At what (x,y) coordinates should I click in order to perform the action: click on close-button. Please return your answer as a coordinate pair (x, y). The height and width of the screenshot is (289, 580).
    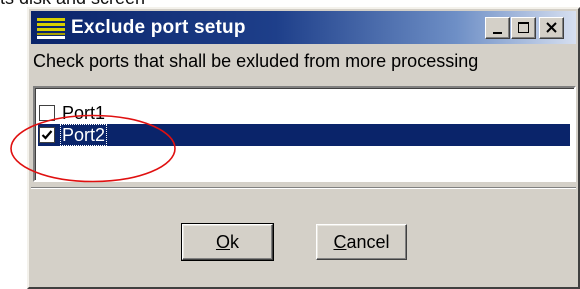
    Looking at the image, I should click on (551, 28).